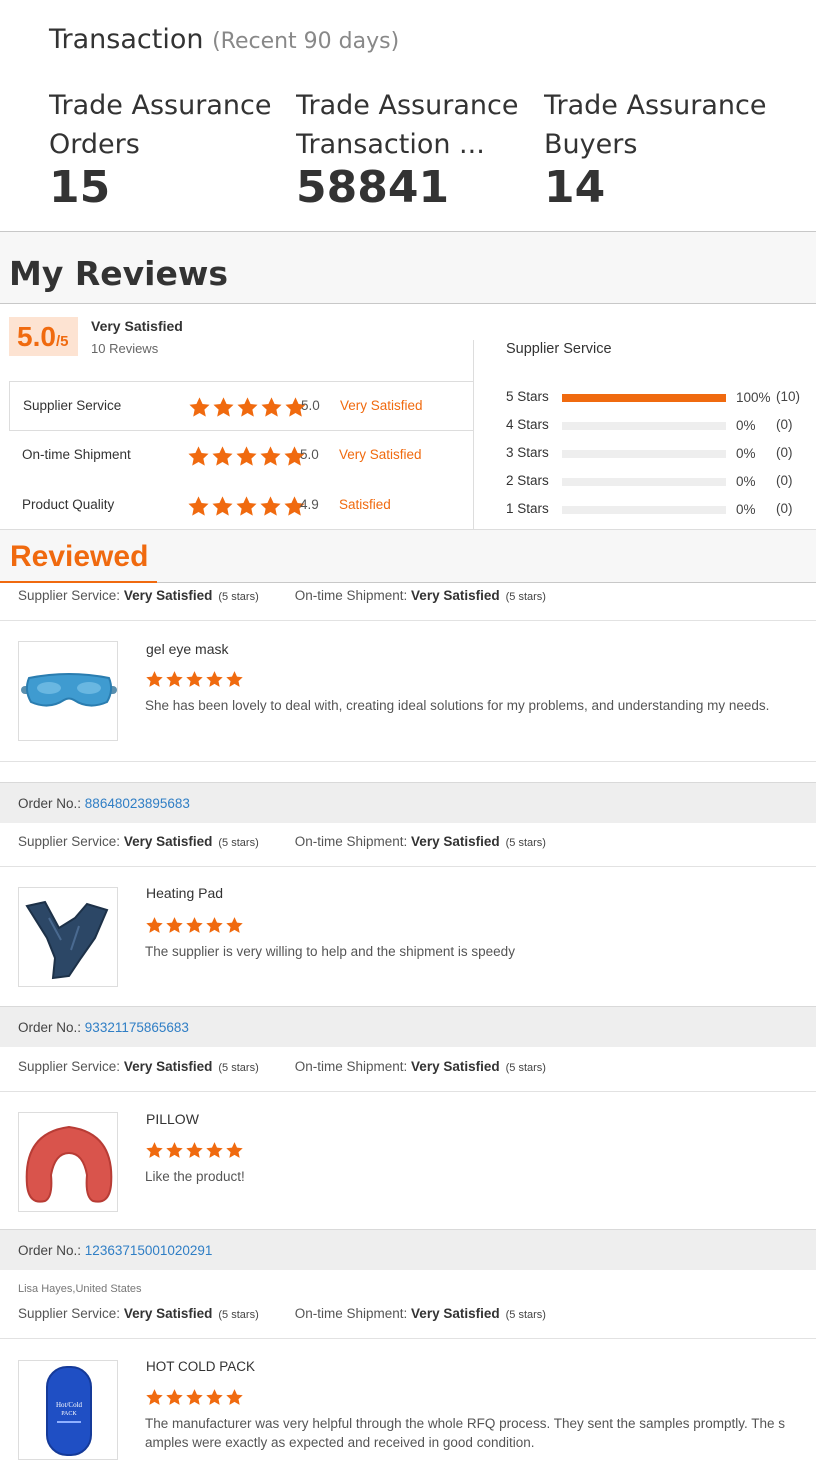  I want to click on tab-reviewed: Reviewed, so click(79, 557).